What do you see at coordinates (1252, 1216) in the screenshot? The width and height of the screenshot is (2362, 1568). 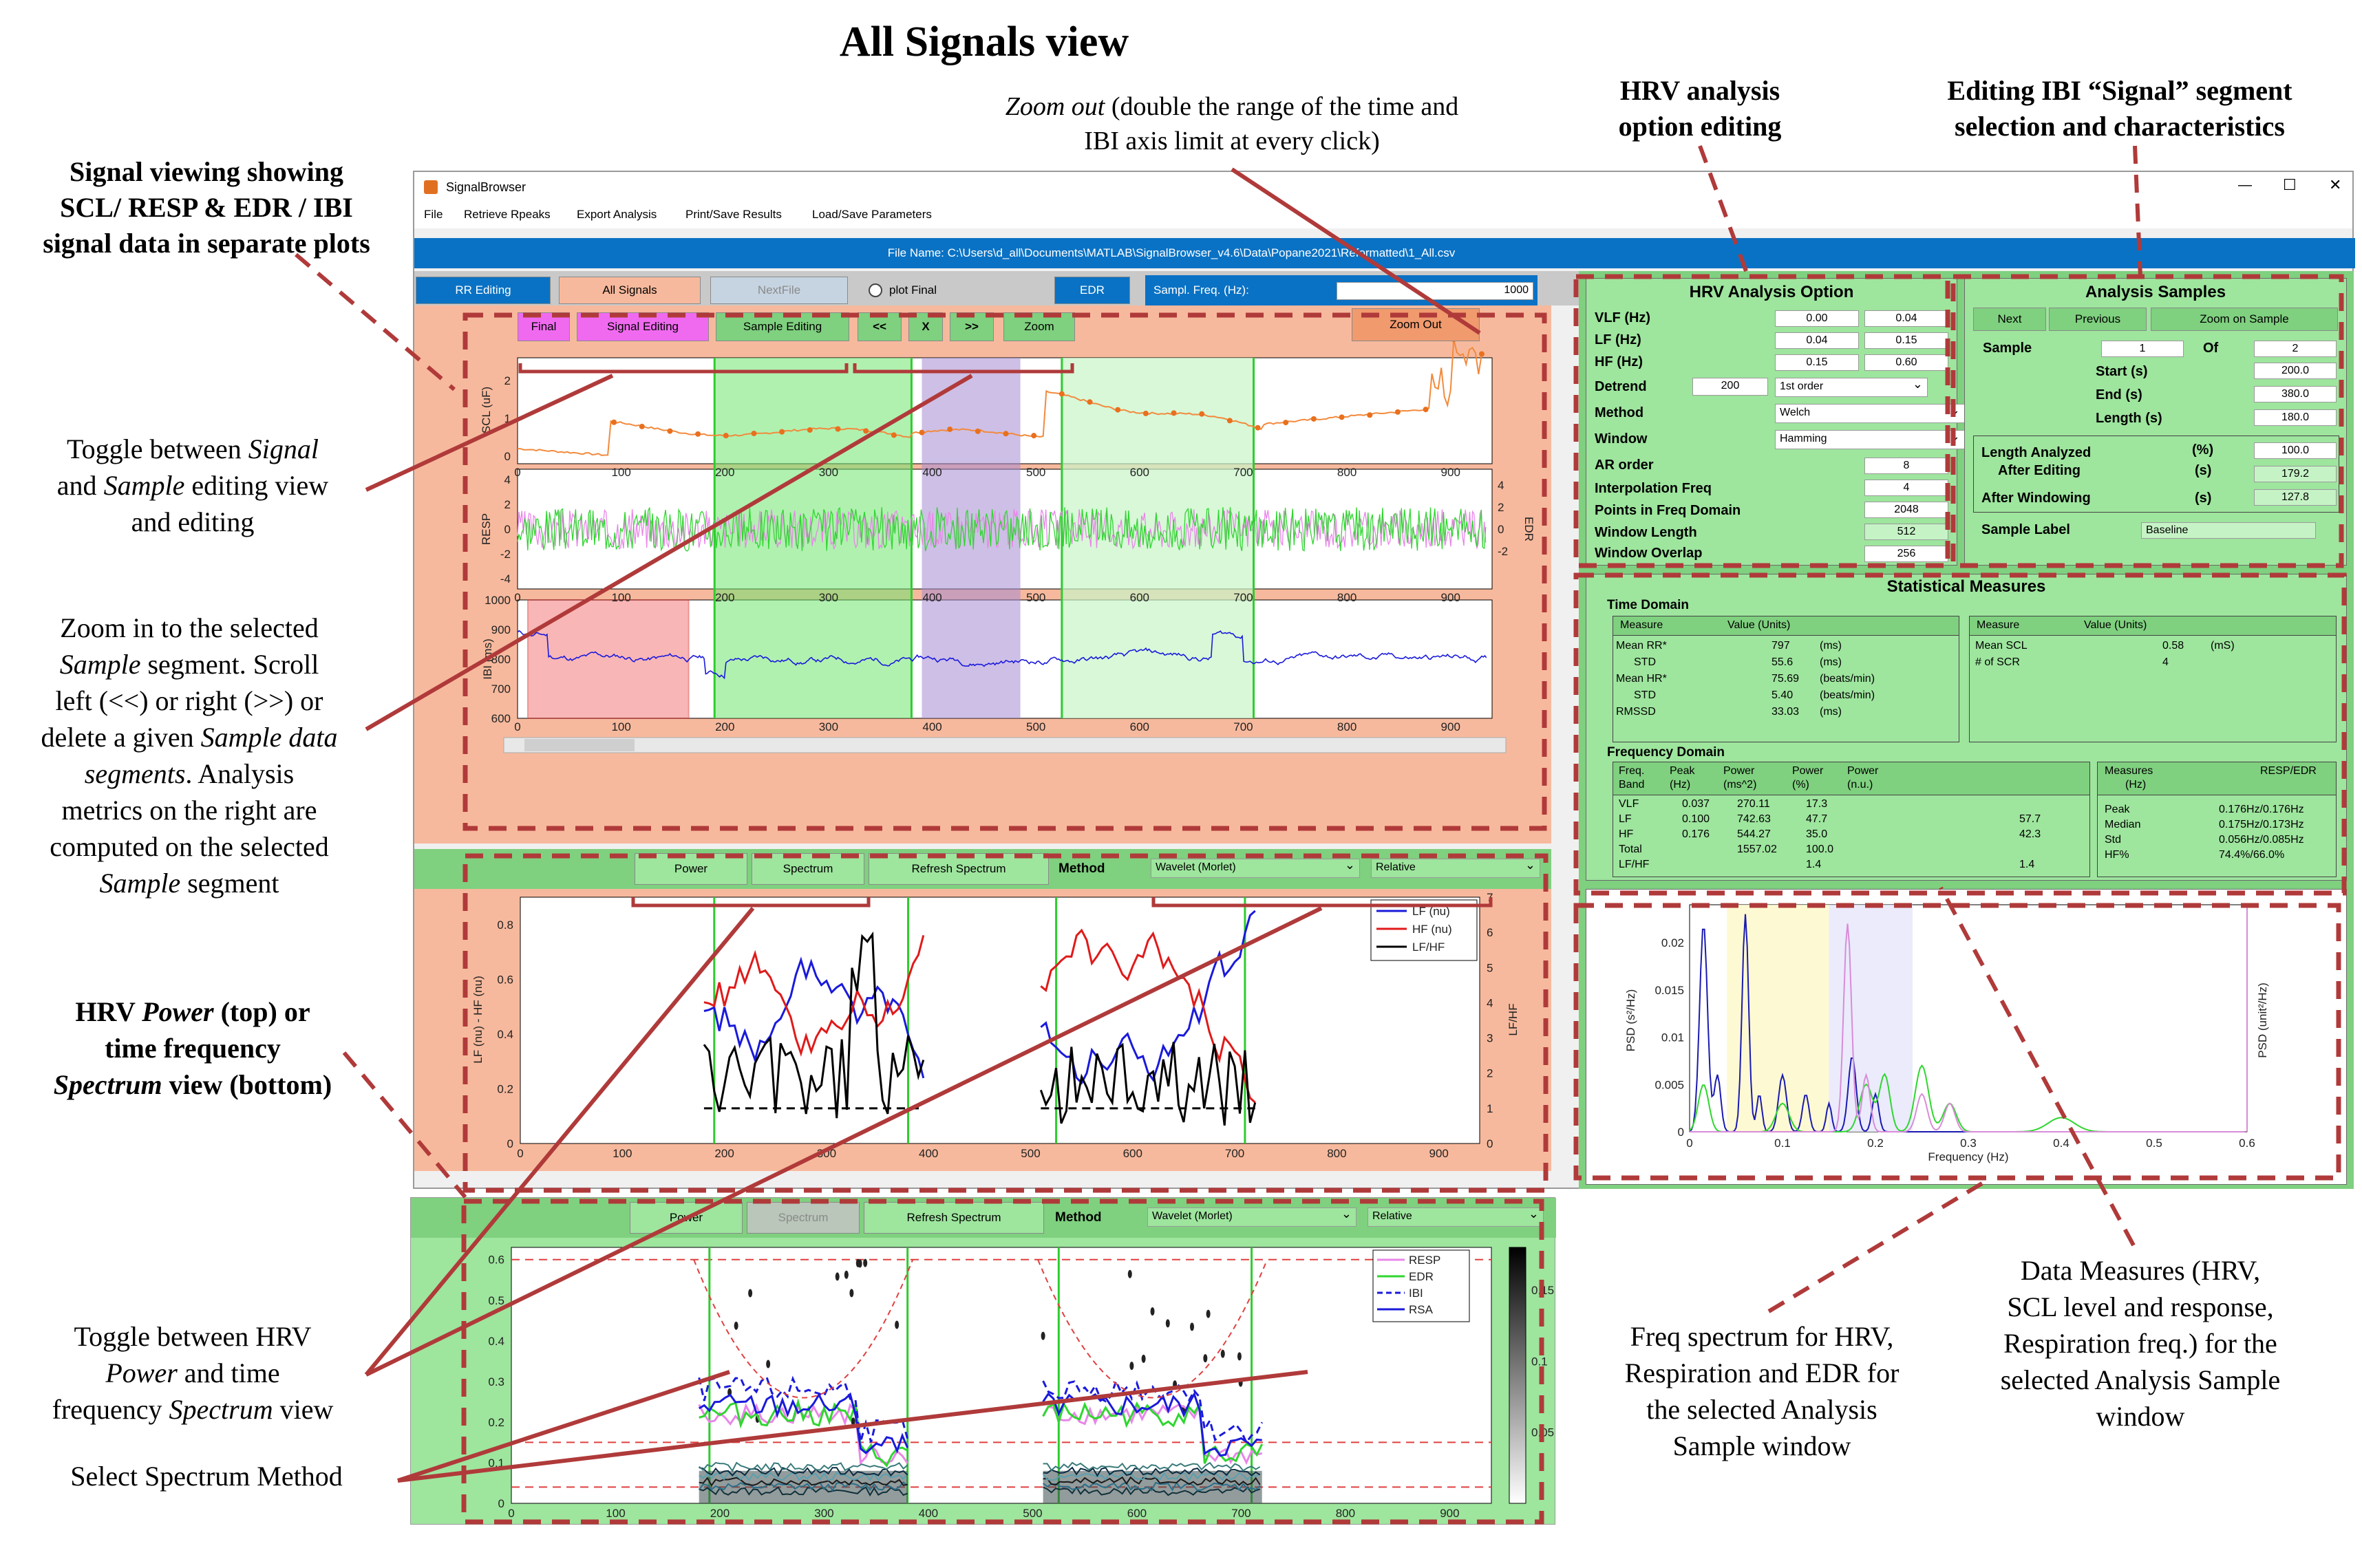 I see `method-select-2: Wavelet (Morlet)` at bounding box center [1252, 1216].